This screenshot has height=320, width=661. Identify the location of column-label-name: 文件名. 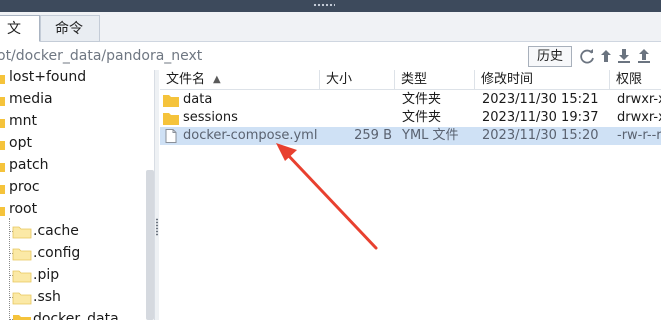
(186, 79).